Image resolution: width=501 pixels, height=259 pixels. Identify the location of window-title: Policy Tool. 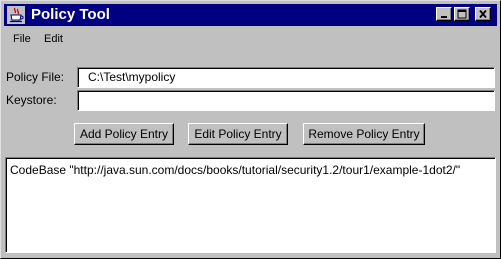
(70, 14).